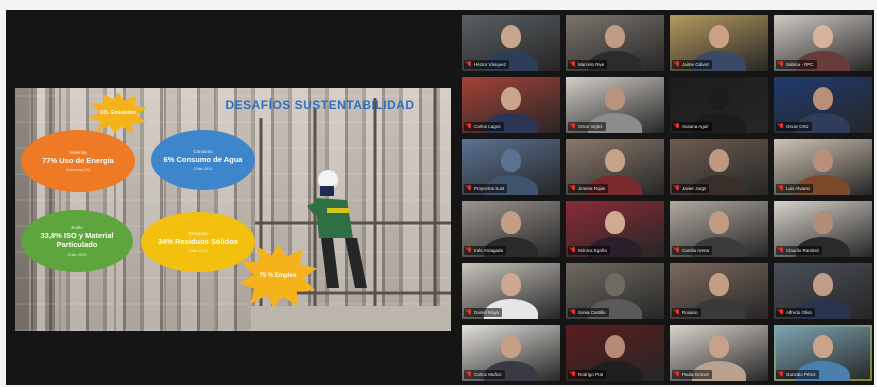 The width and height of the screenshot is (877, 387). Describe the element at coordinates (588, 64) in the screenshot. I see `participant-name-bar: Marcelo Rive` at that location.